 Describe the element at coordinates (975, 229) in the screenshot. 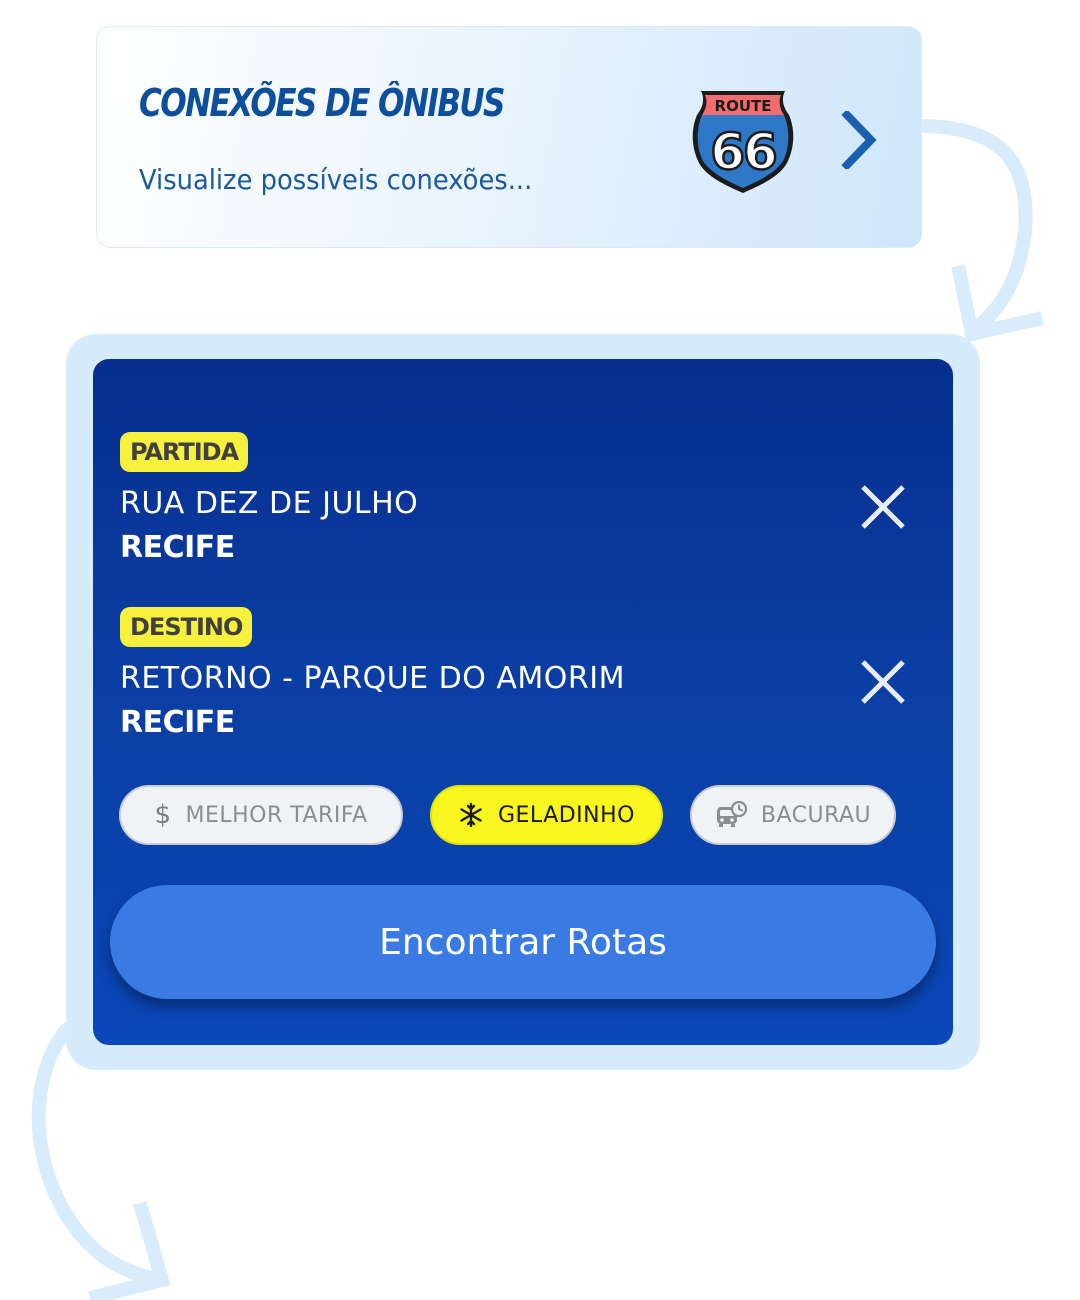

I see `top-right-arrow-curve` at that location.